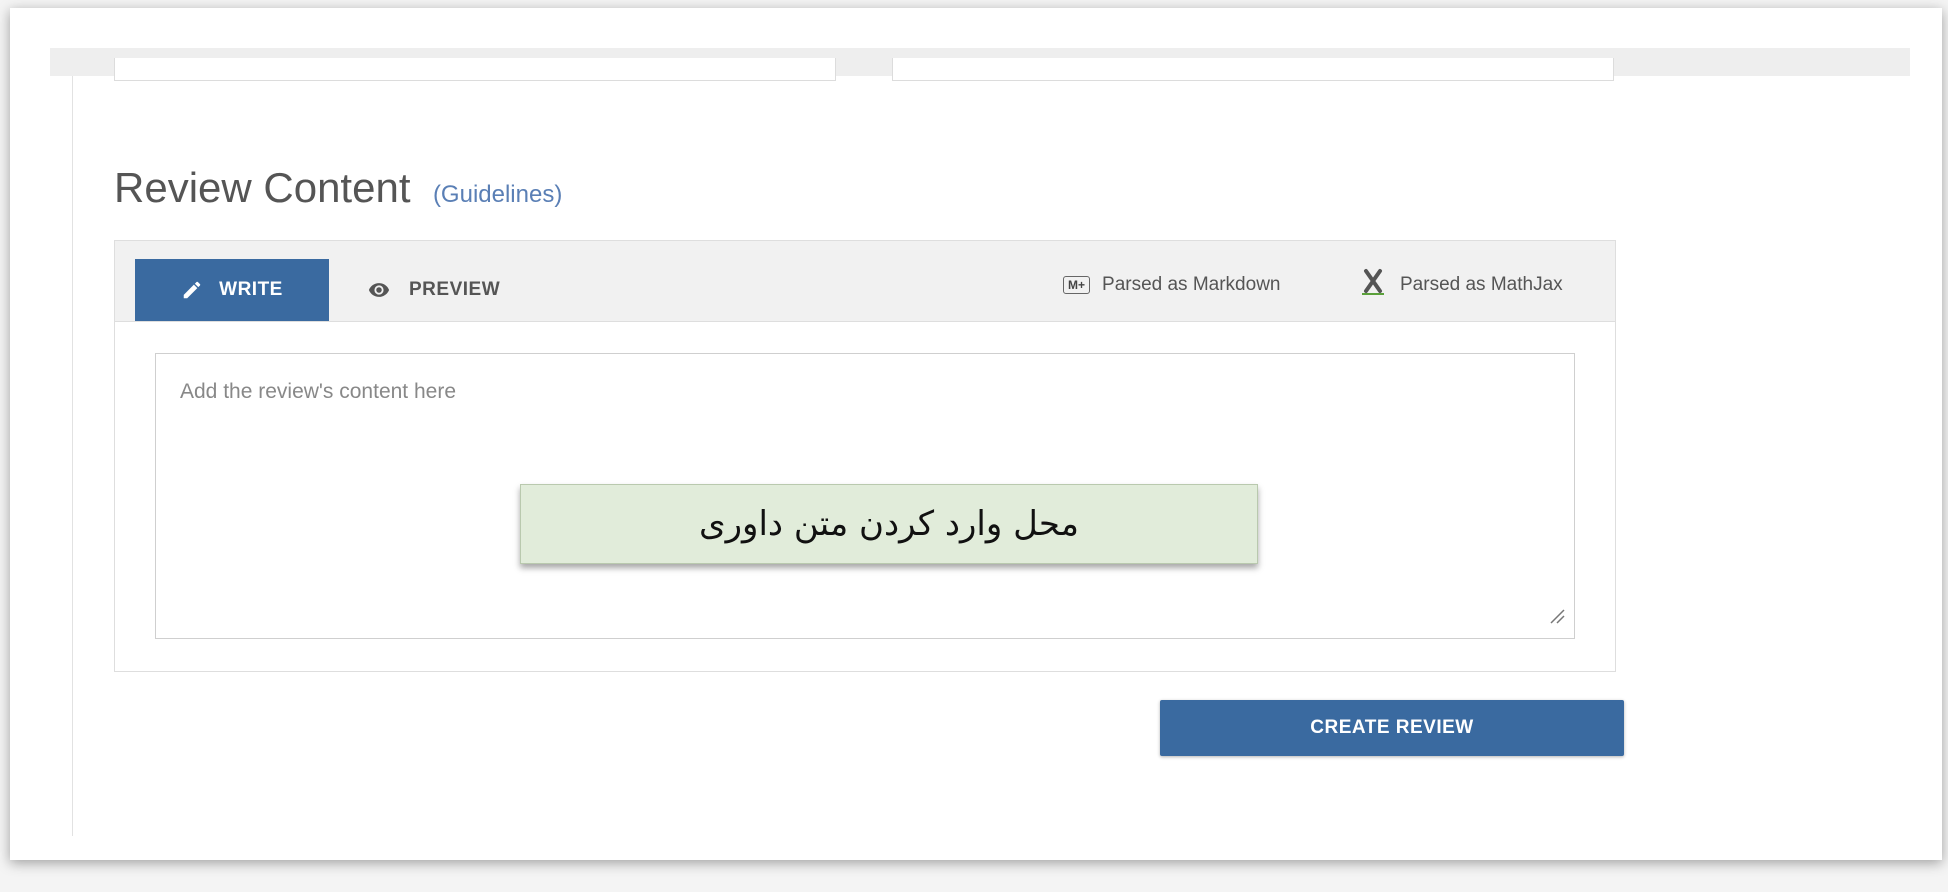 Image resolution: width=1948 pixels, height=892 pixels. I want to click on resize-handle-icon, so click(1557, 618).